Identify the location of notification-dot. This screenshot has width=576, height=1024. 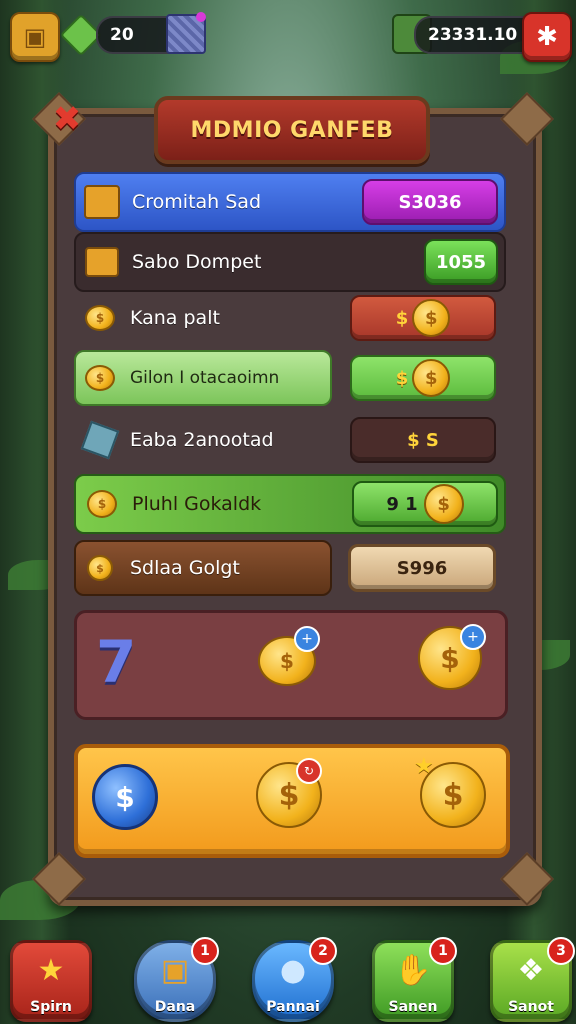
(201, 17).